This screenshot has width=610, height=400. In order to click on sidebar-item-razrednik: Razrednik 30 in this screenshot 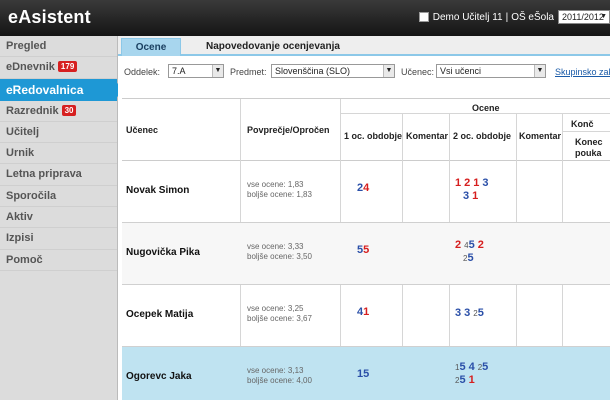, I will do `click(58, 111)`.